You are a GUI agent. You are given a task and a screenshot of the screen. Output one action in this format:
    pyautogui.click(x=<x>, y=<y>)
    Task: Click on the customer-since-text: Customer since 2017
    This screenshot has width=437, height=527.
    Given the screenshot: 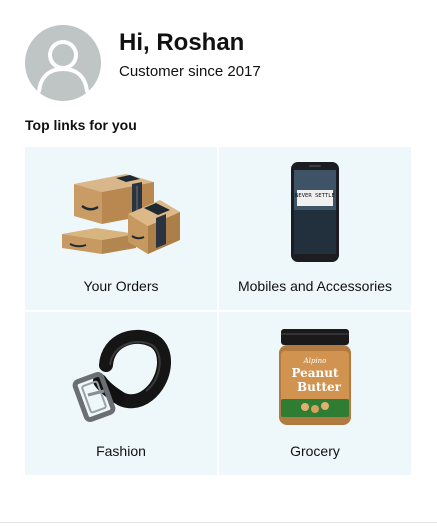 What is the action you would take?
    pyautogui.click(x=190, y=71)
    